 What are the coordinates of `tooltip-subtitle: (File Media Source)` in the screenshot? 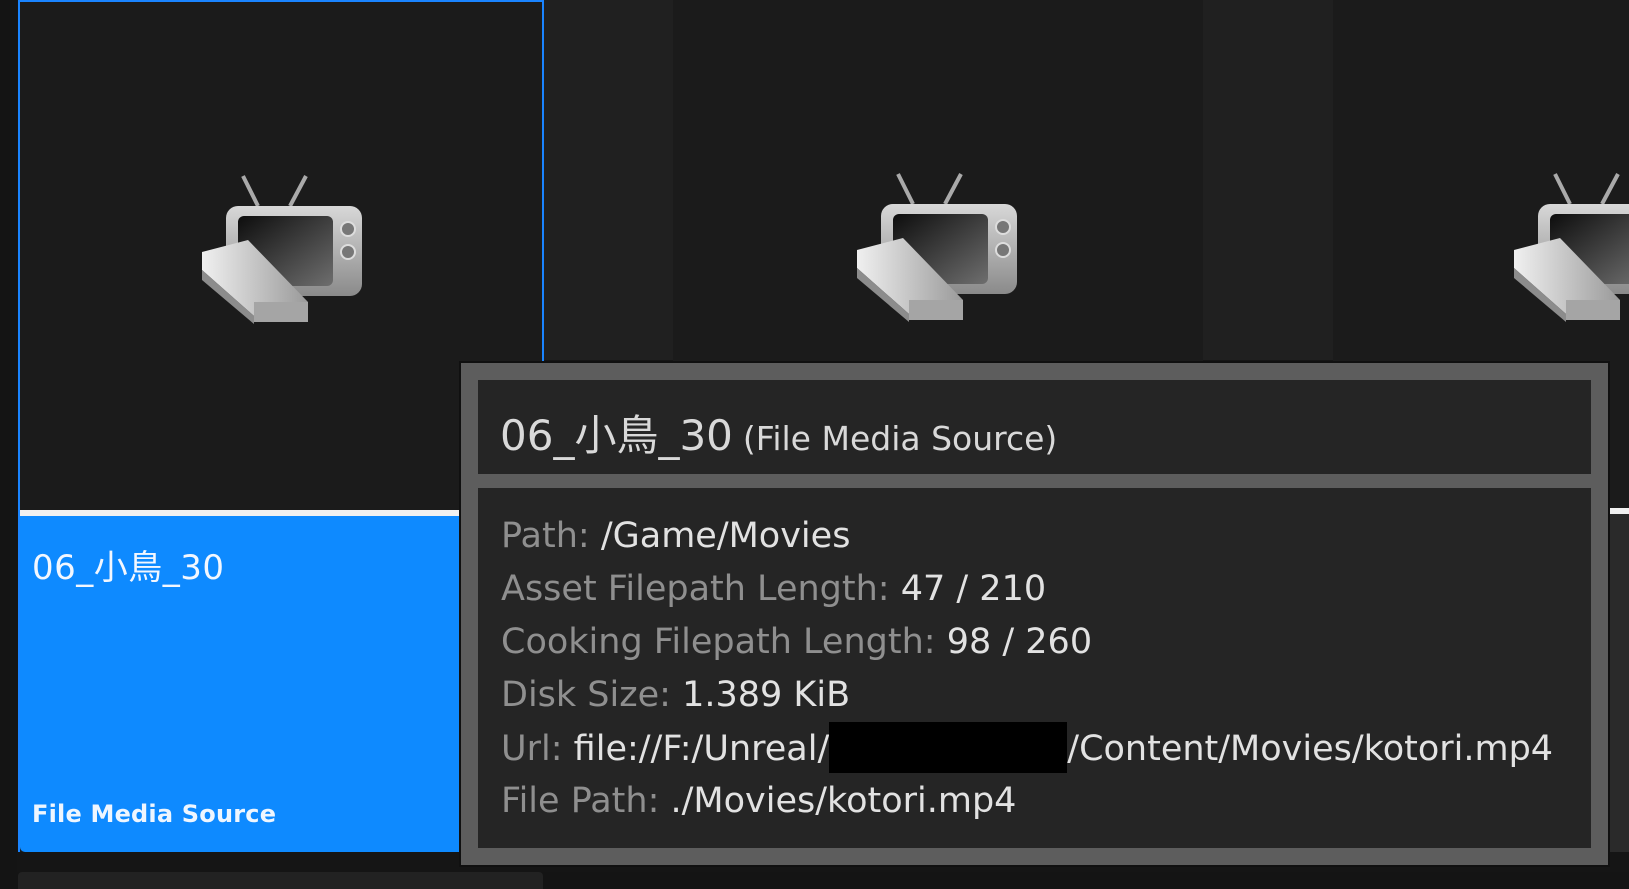 It's located at (900, 438).